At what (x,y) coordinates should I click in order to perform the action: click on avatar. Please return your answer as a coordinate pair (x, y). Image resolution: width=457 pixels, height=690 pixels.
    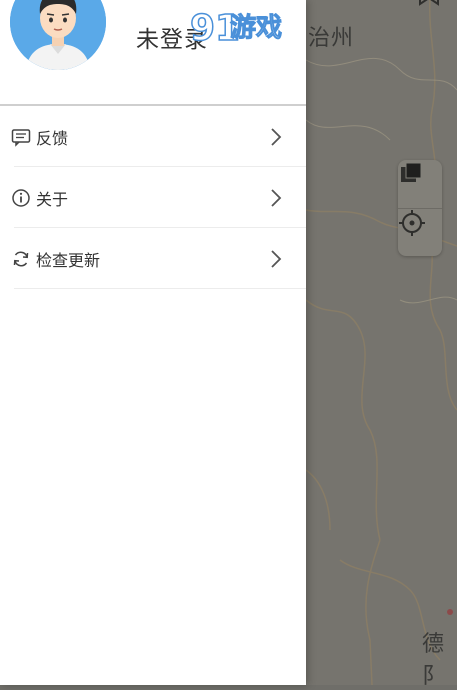
    Looking at the image, I should click on (58, 35).